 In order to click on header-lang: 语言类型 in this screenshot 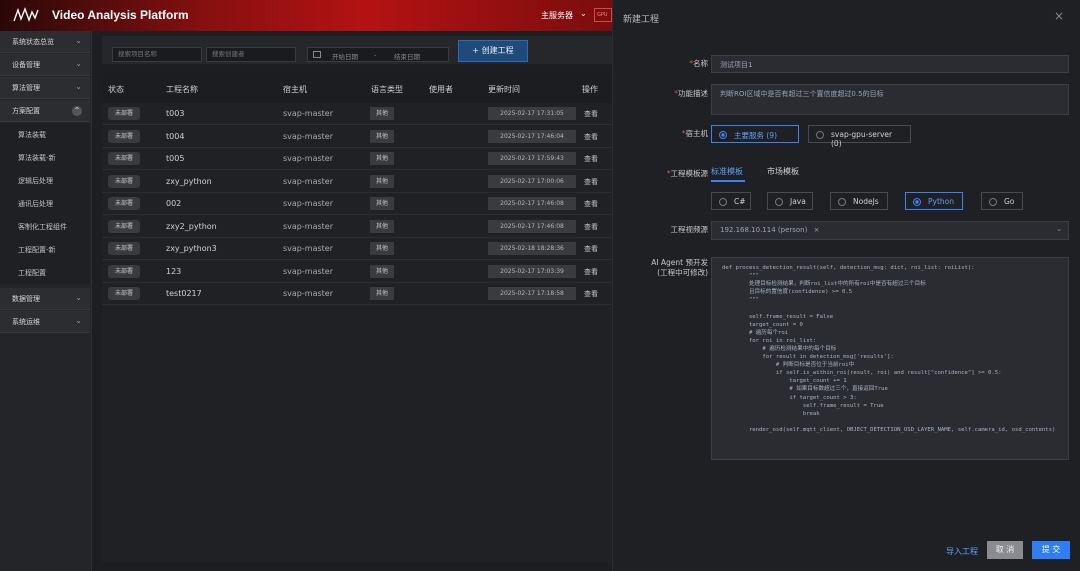, I will do `click(387, 89)`.